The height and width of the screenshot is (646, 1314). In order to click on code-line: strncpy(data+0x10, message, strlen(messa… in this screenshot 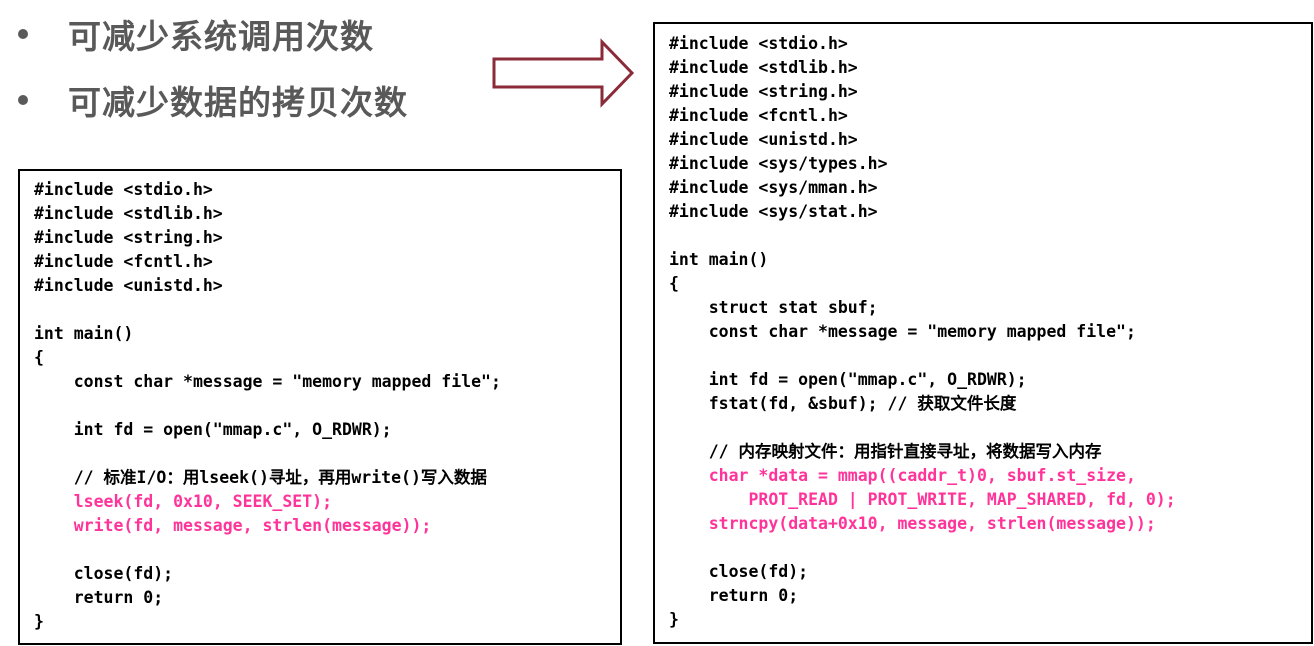, I will do `click(912, 523)`.